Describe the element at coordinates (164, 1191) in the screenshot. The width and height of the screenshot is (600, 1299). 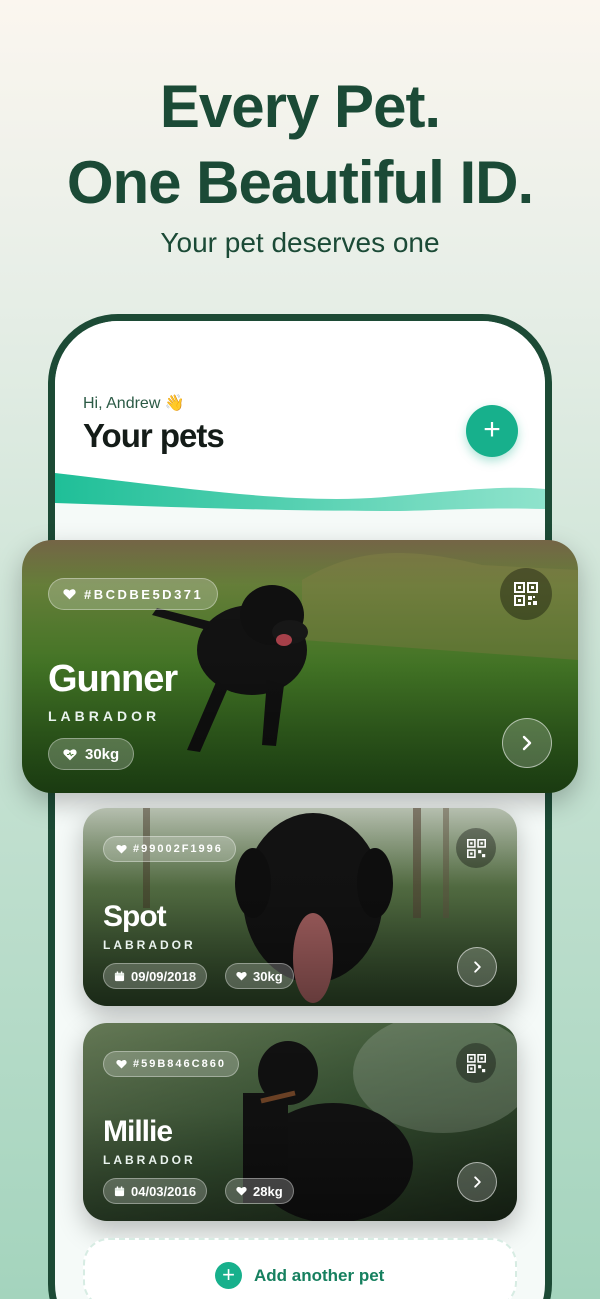
I see `pet-birthdate: 04/03/2016` at that location.